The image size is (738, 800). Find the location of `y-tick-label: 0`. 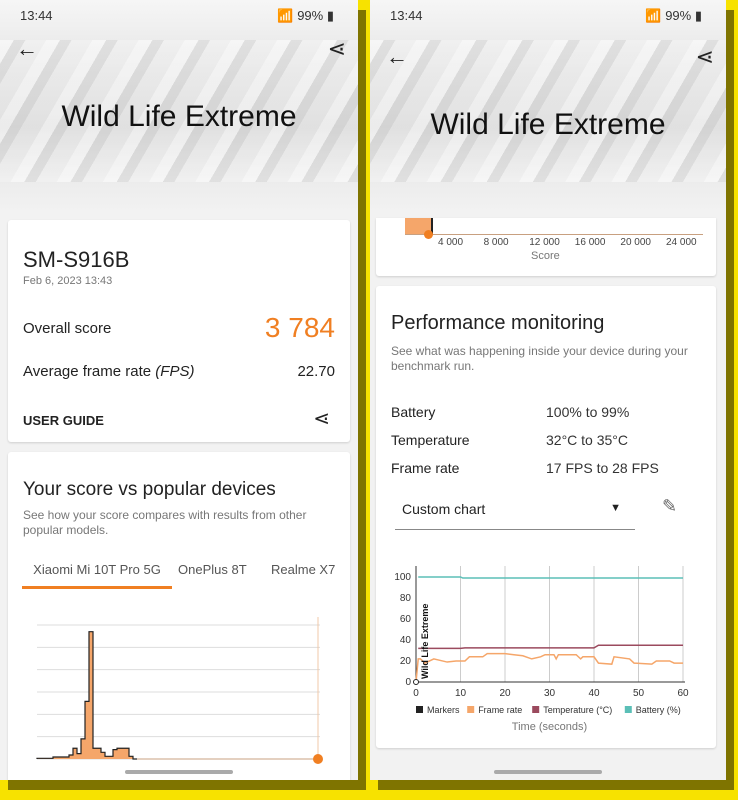

y-tick-label: 0 is located at coordinates (408, 682).